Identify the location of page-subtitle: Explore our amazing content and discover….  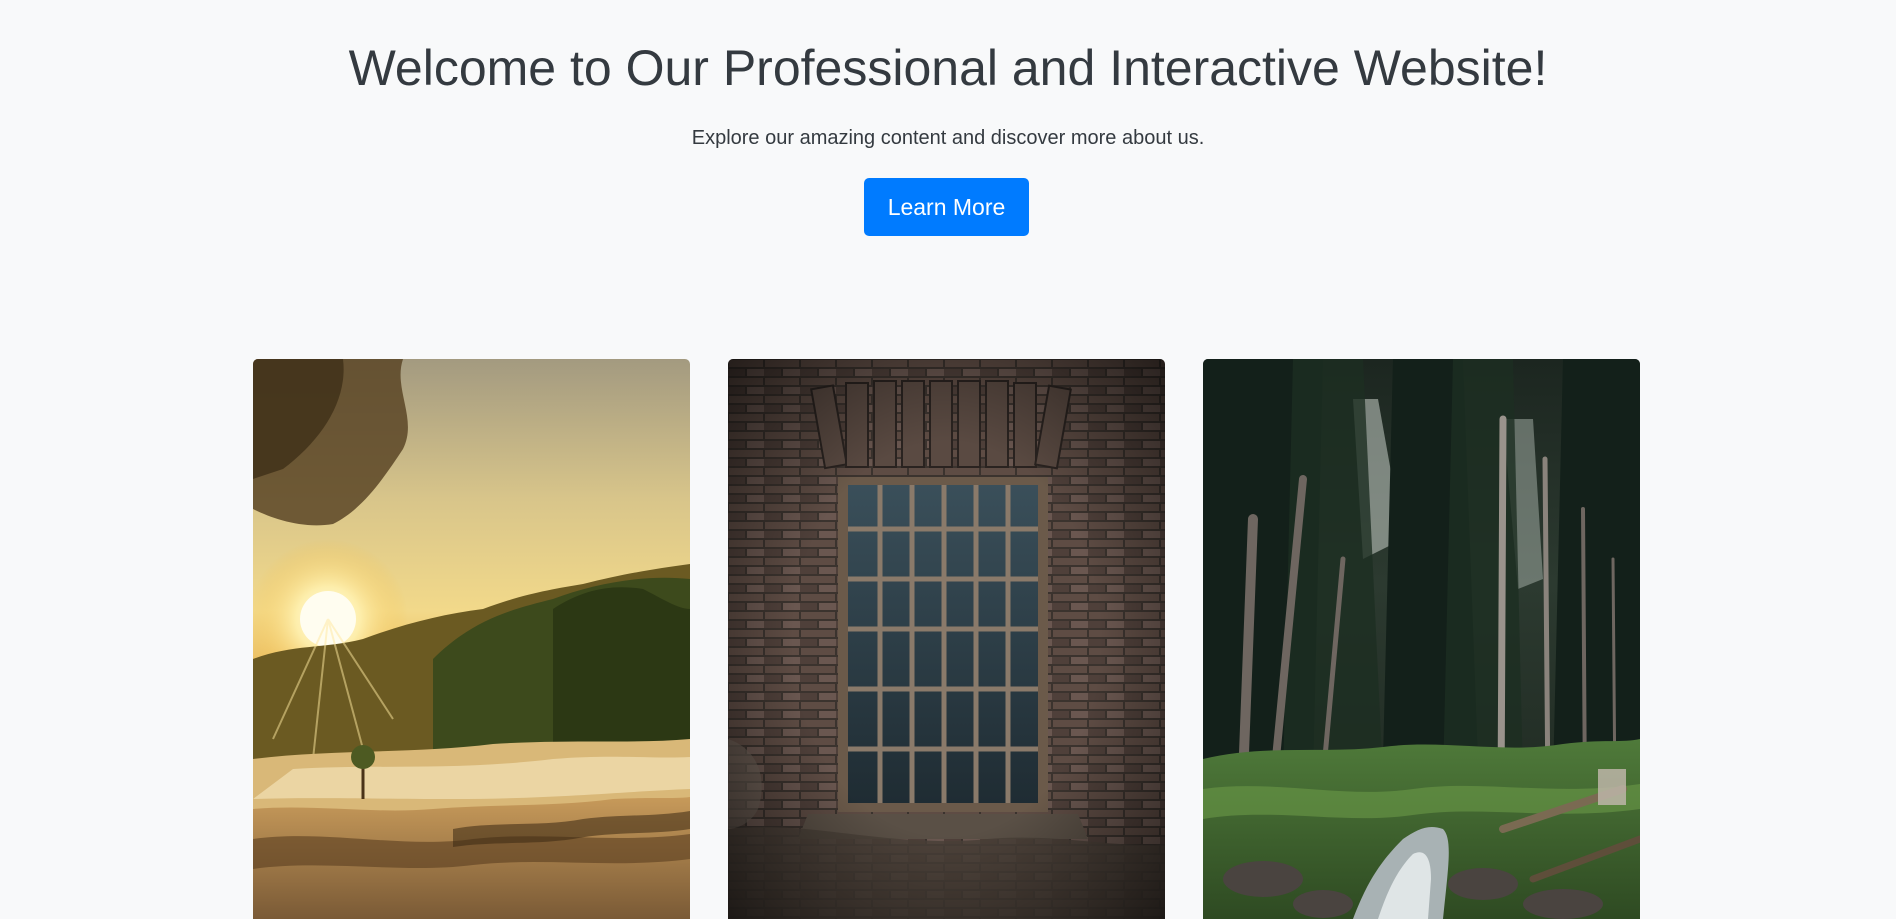
(948, 138).